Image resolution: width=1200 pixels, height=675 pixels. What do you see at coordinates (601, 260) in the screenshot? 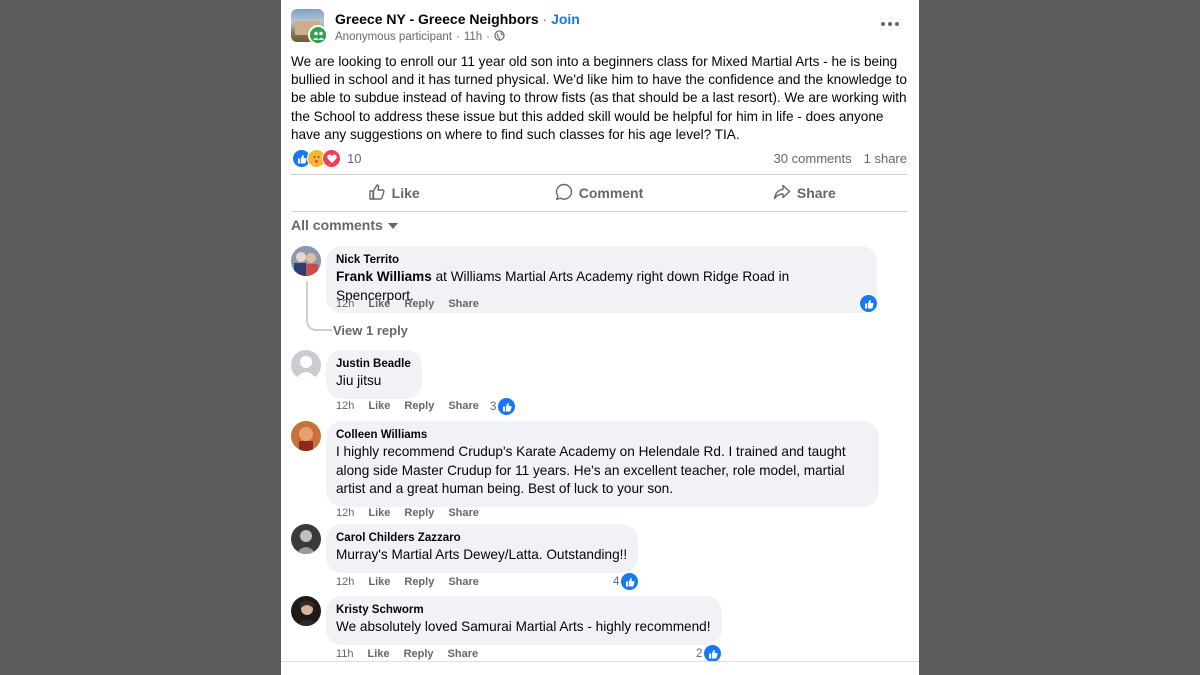
I see `comment-author: Nick Territo` at bounding box center [601, 260].